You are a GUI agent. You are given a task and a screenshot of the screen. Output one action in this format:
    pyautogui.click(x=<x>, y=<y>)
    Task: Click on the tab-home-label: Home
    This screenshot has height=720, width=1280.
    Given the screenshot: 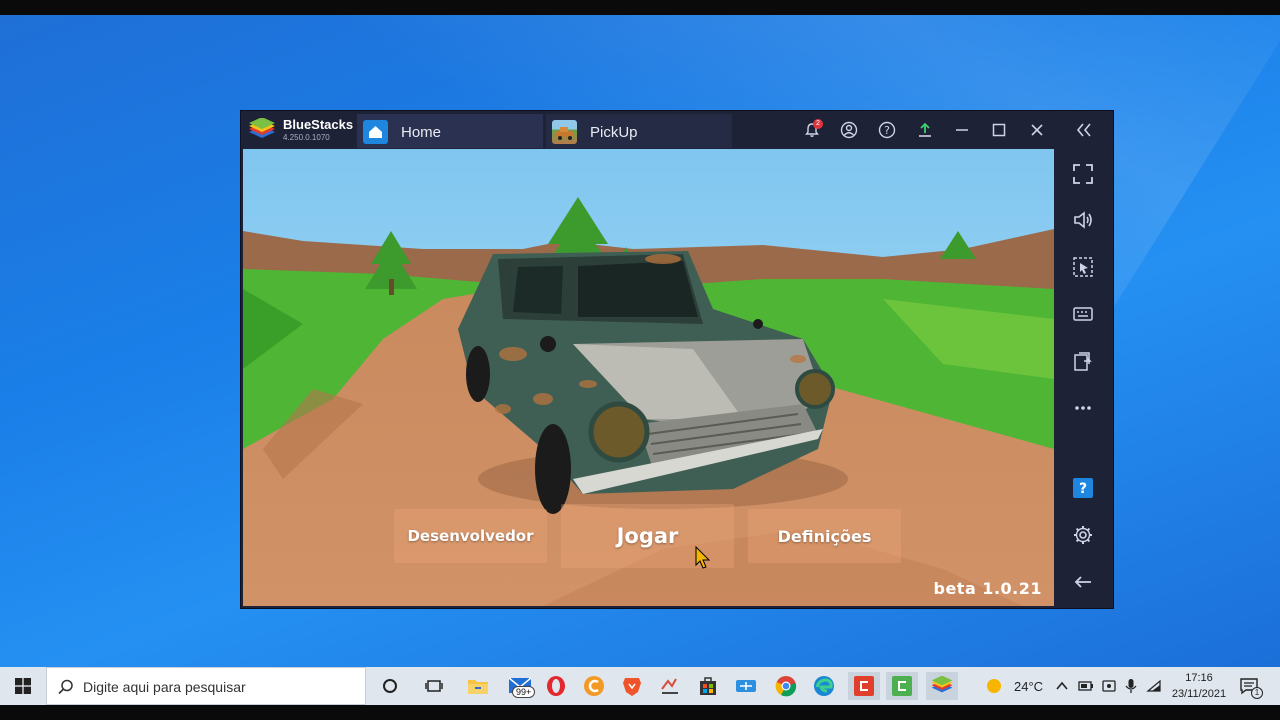 What is the action you would take?
    pyautogui.click(x=421, y=132)
    